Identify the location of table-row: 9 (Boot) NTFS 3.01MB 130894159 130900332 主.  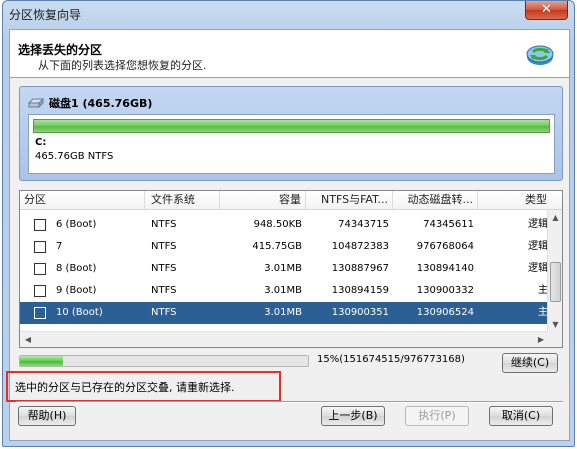
(284, 291).